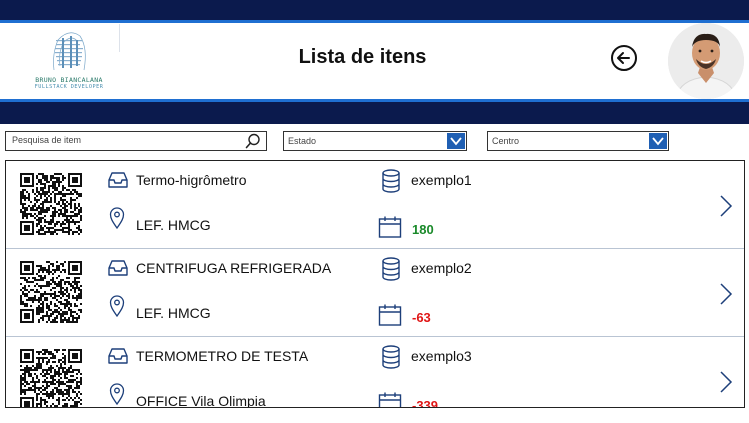 Image resolution: width=749 pixels, height=423 pixels. Describe the element at coordinates (222, 356) in the screenshot. I see `item-name: TERMOMETRO DE TESTA` at that location.